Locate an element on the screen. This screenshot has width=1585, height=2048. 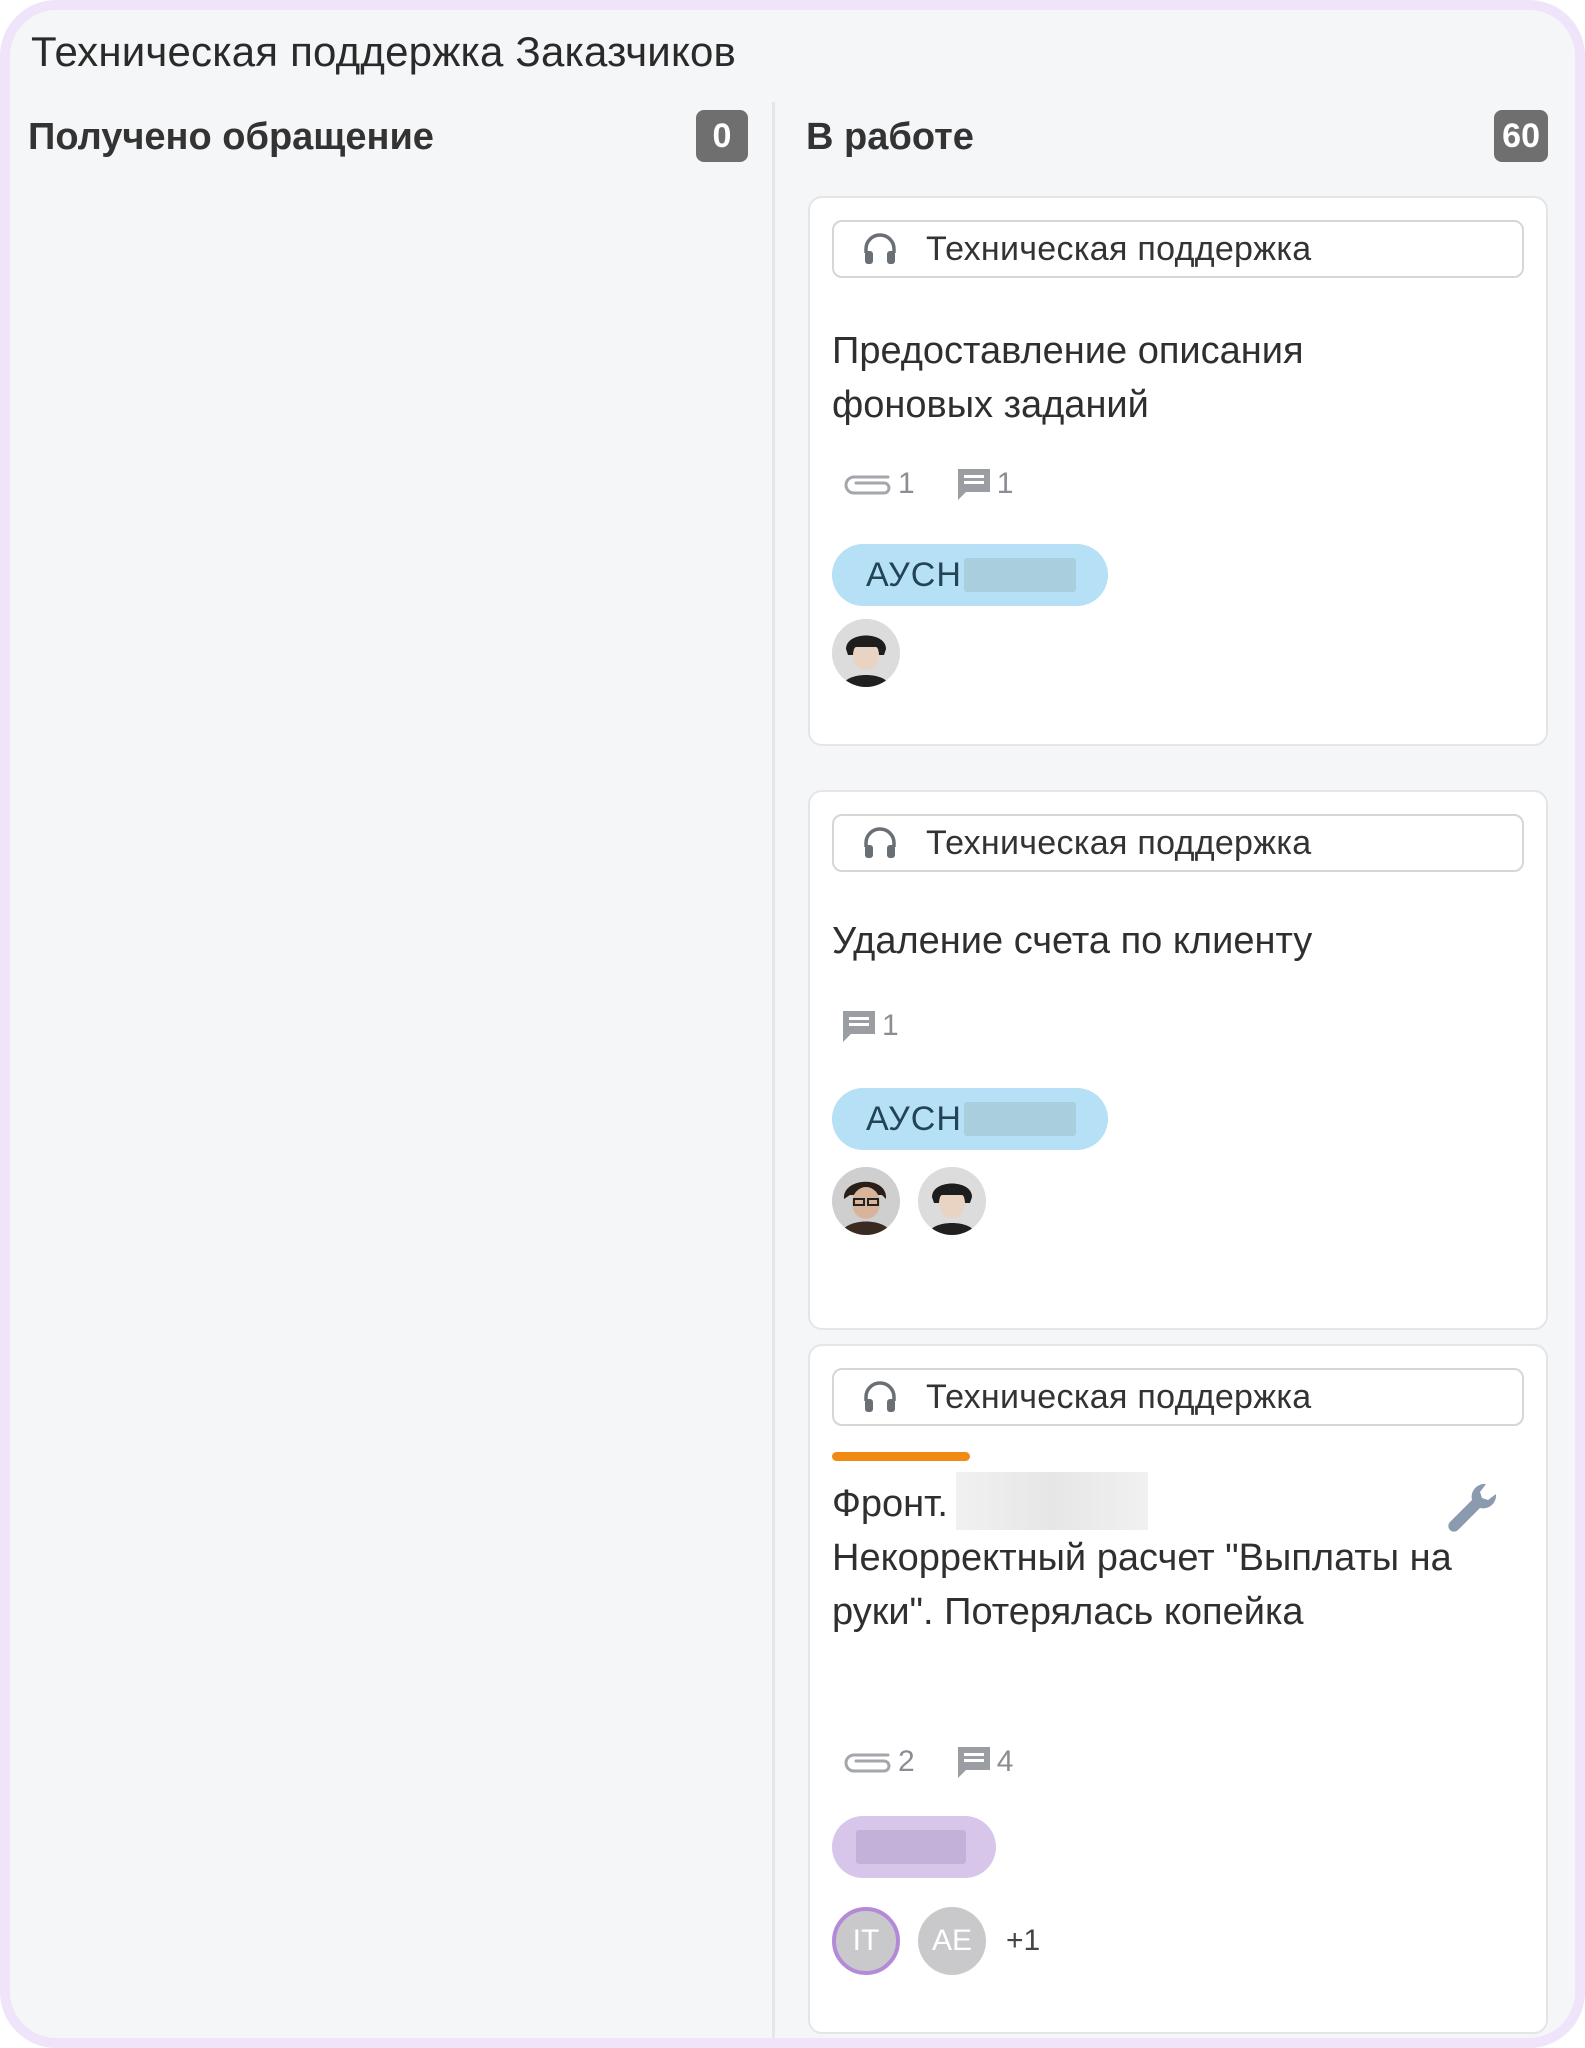
priority-indicator is located at coordinates (901, 1456).